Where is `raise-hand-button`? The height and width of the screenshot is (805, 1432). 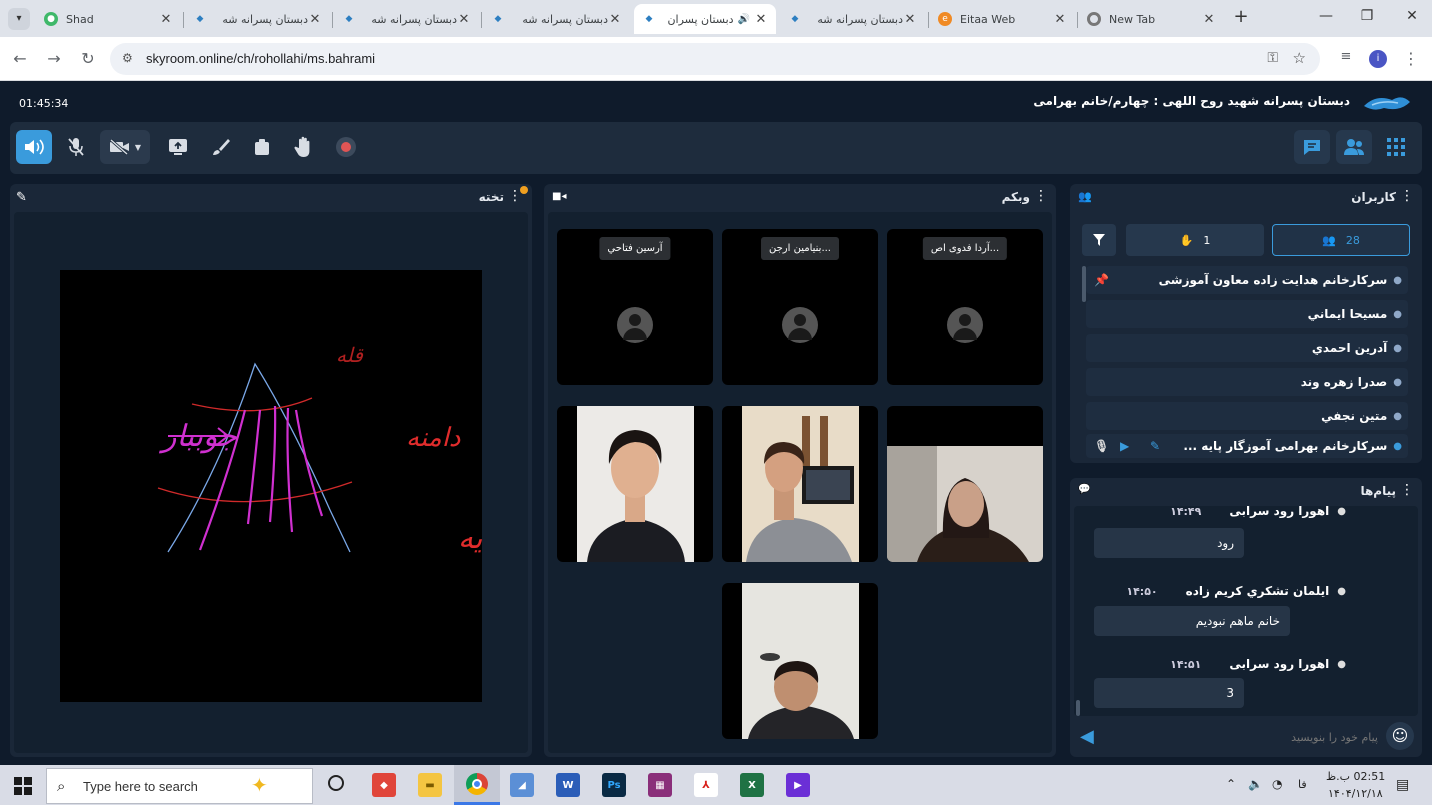 raise-hand-button is located at coordinates (304, 147).